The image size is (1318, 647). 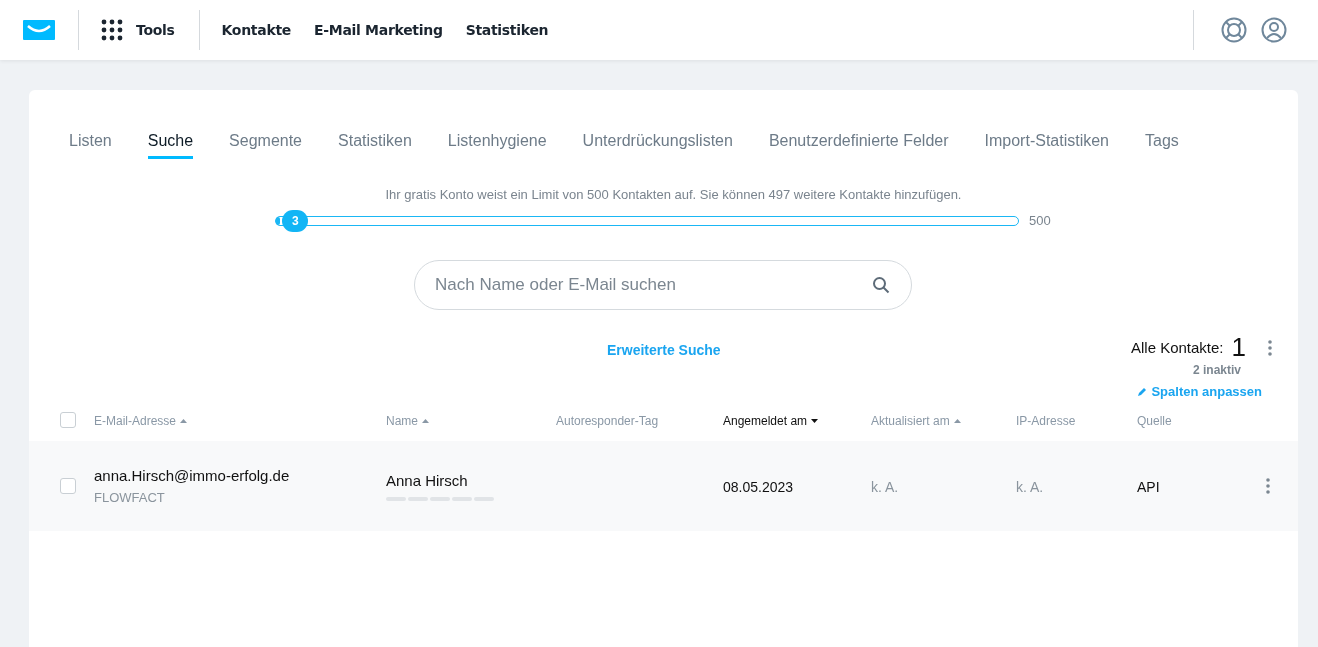 I want to click on contact-count-badge: 3, so click(x=295, y=220).